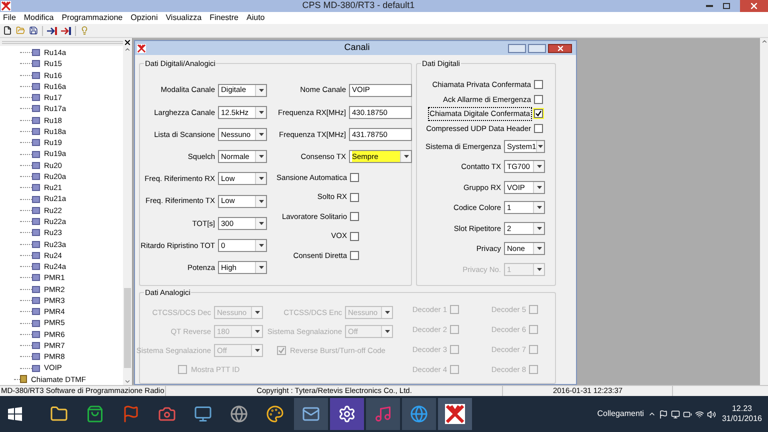  What do you see at coordinates (663, 414) in the screenshot?
I see `flag-icon` at bounding box center [663, 414].